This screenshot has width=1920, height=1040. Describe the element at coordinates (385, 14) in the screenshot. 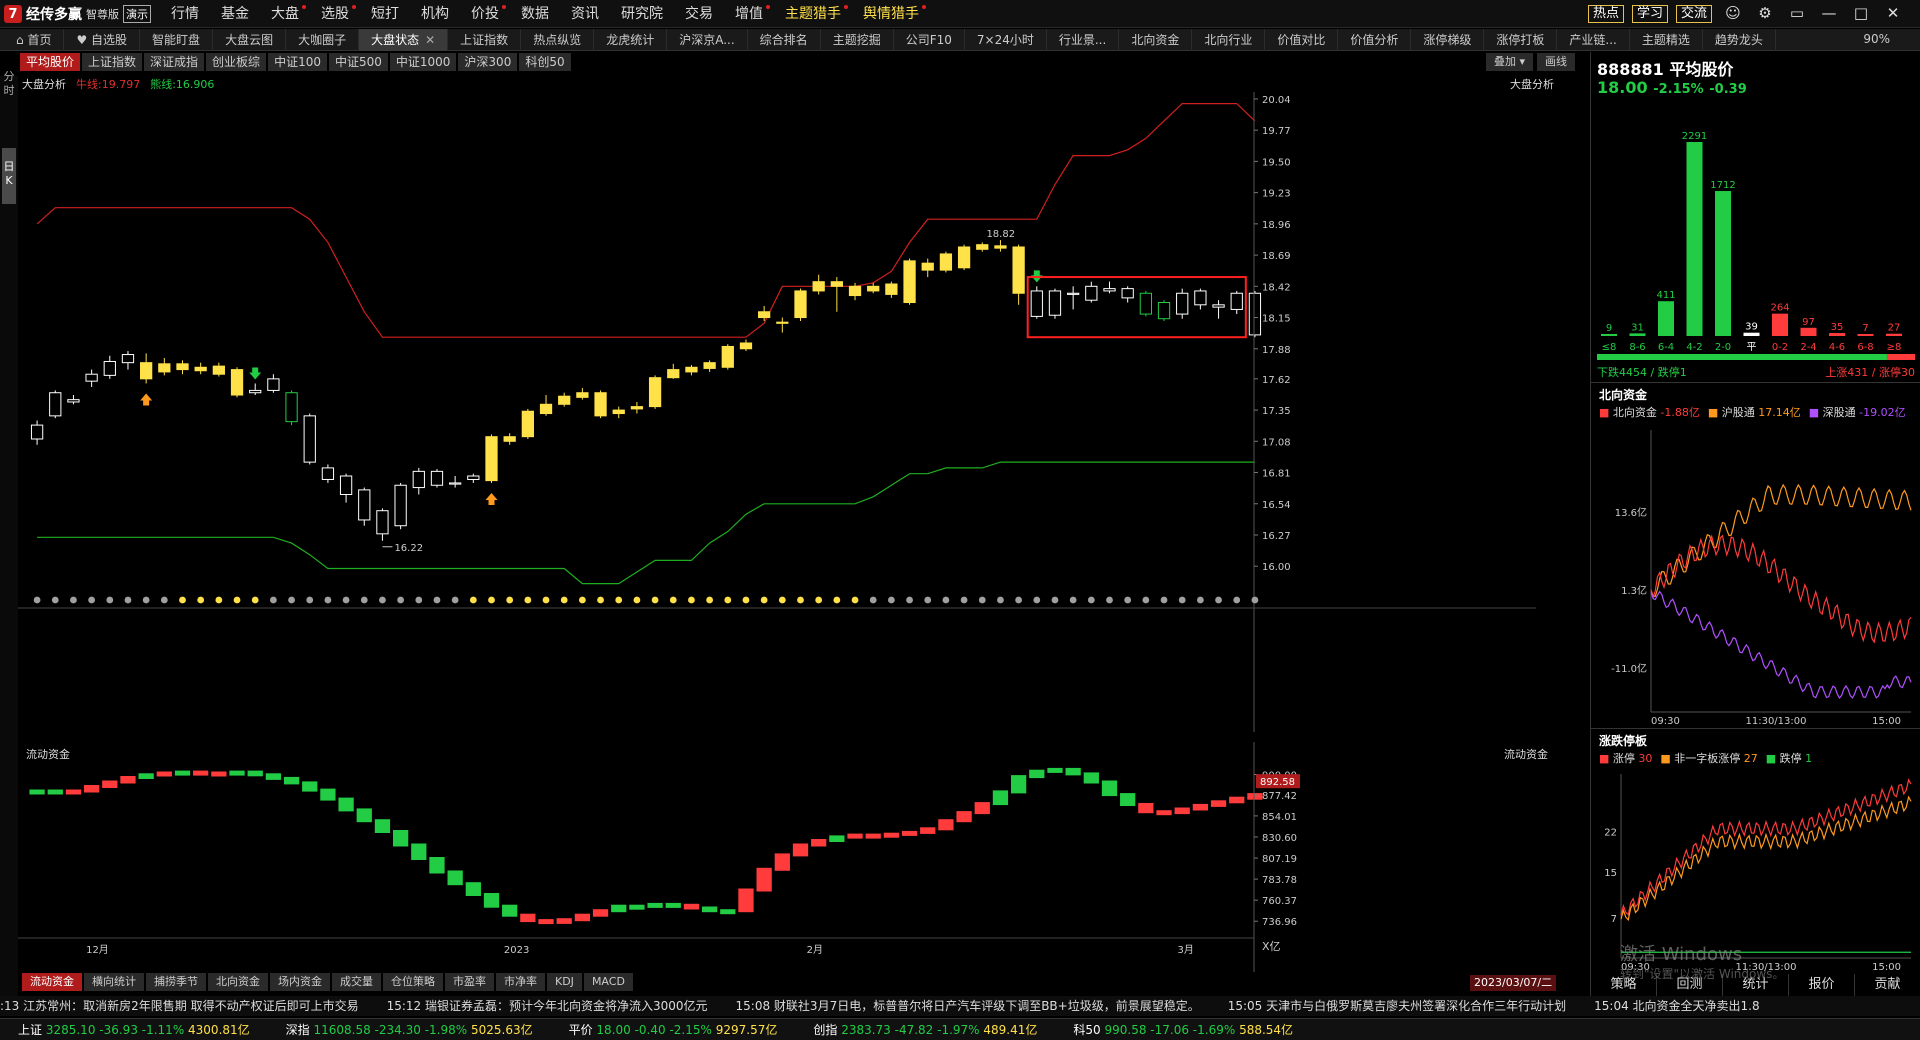

I see `menu-item-4: 短打` at that location.